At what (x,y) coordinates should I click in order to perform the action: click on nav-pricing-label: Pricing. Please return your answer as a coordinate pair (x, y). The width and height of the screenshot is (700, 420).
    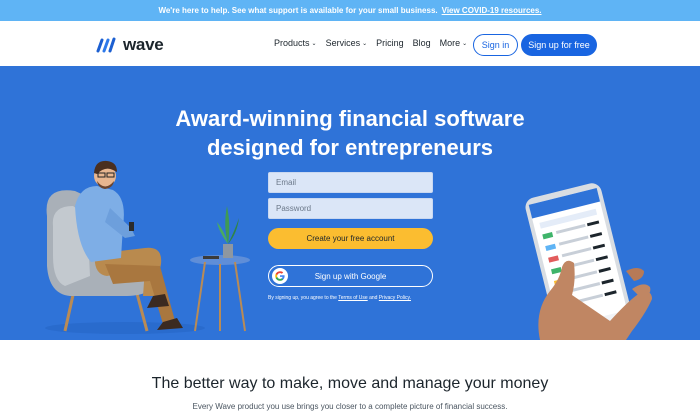
    Looking at the image, I should click on (390, 43).